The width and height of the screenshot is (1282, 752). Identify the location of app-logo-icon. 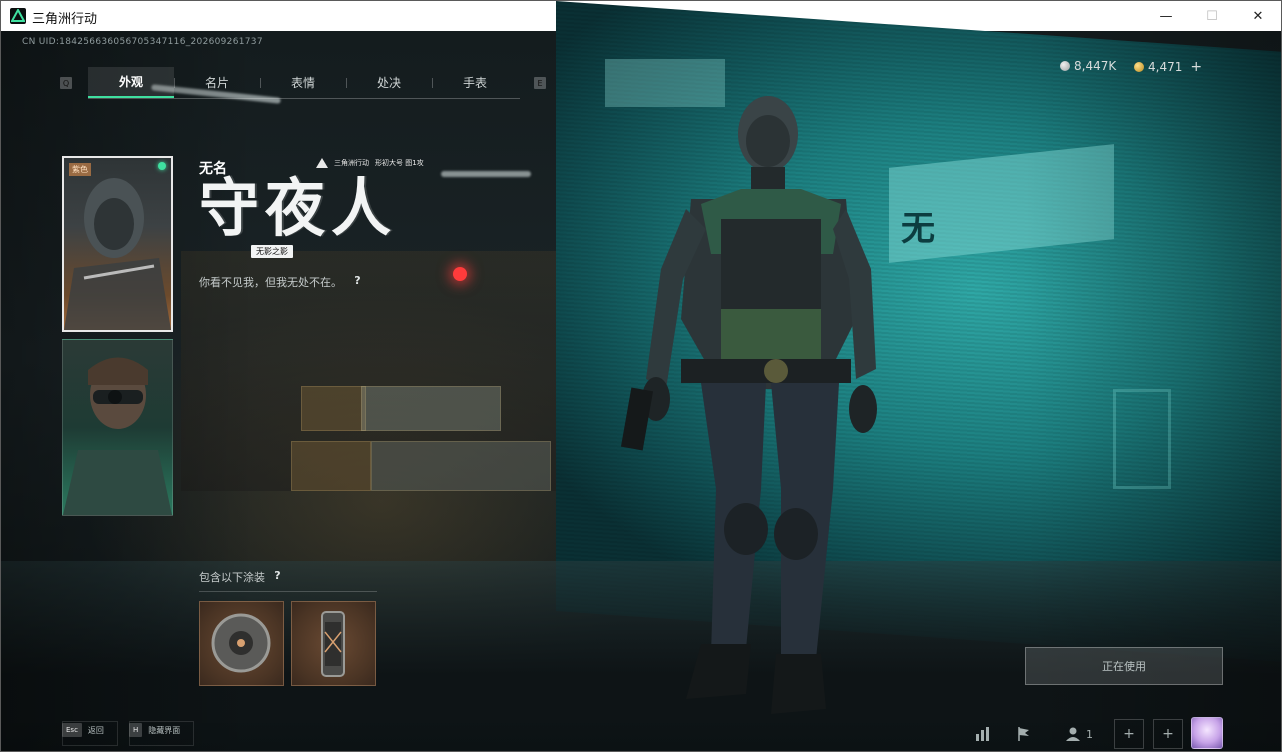
(18, 16).